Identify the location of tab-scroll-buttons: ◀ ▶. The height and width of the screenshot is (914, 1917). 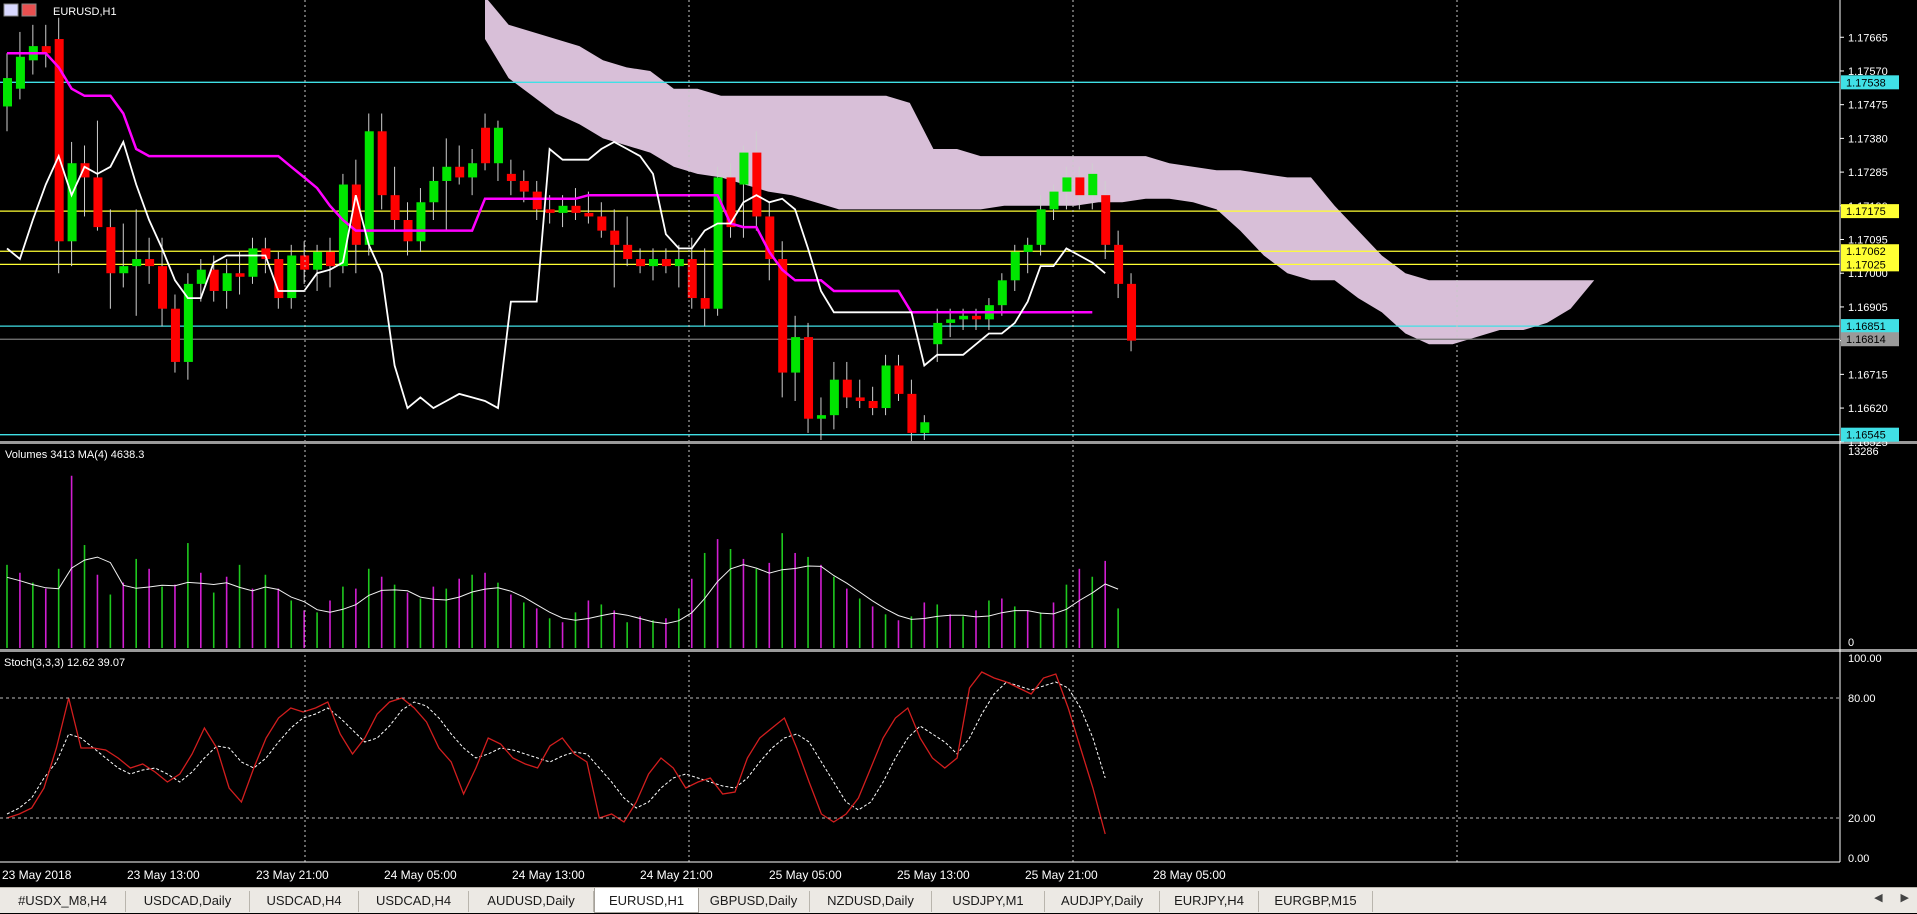
(1882, 901).